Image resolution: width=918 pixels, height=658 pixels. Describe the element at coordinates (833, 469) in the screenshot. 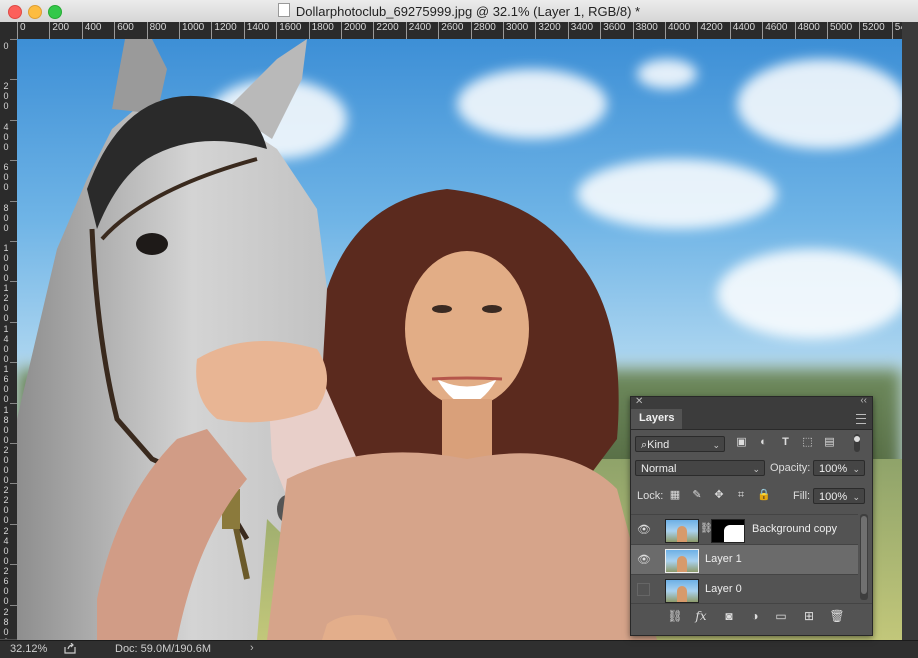

I see `opacity-value: 100%` at that location.